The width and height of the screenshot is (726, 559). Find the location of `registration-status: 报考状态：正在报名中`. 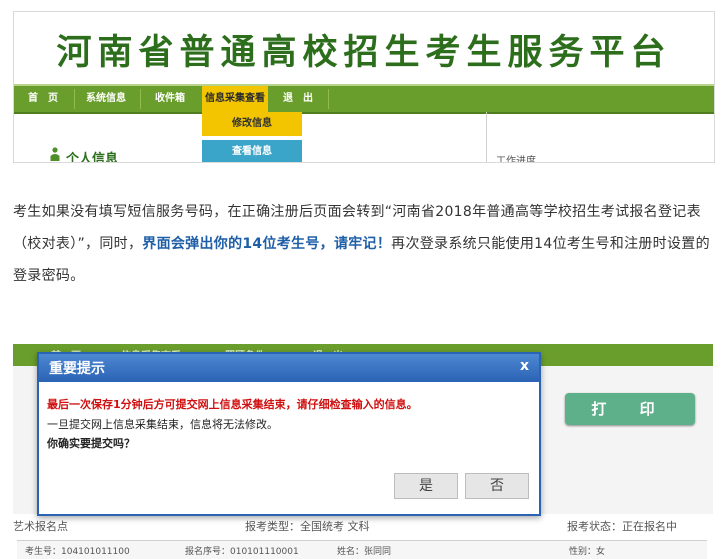

registration-status: 报考状态：正在报名中 is located at coordinates (622, 526).